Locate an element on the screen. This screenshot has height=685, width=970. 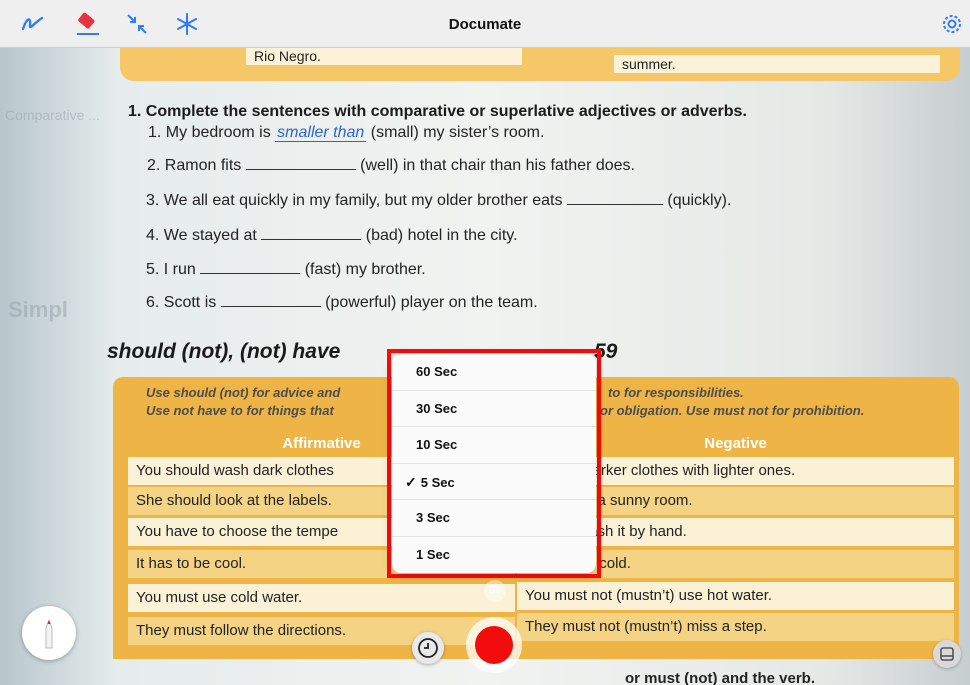
section-heading: should (not), (not) have 59 is located at coordinates (362, 351).